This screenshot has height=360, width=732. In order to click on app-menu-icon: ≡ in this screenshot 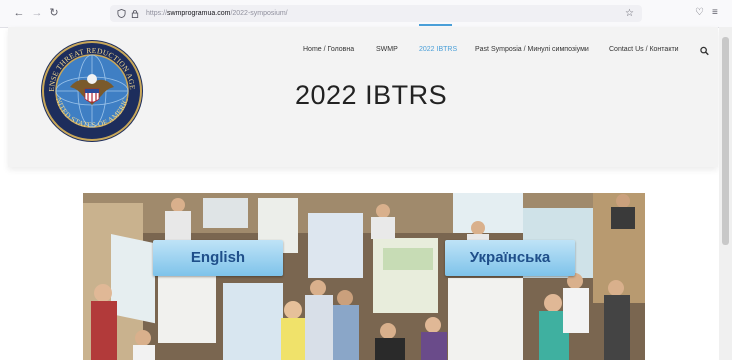, I will do `click(715, 13)`.